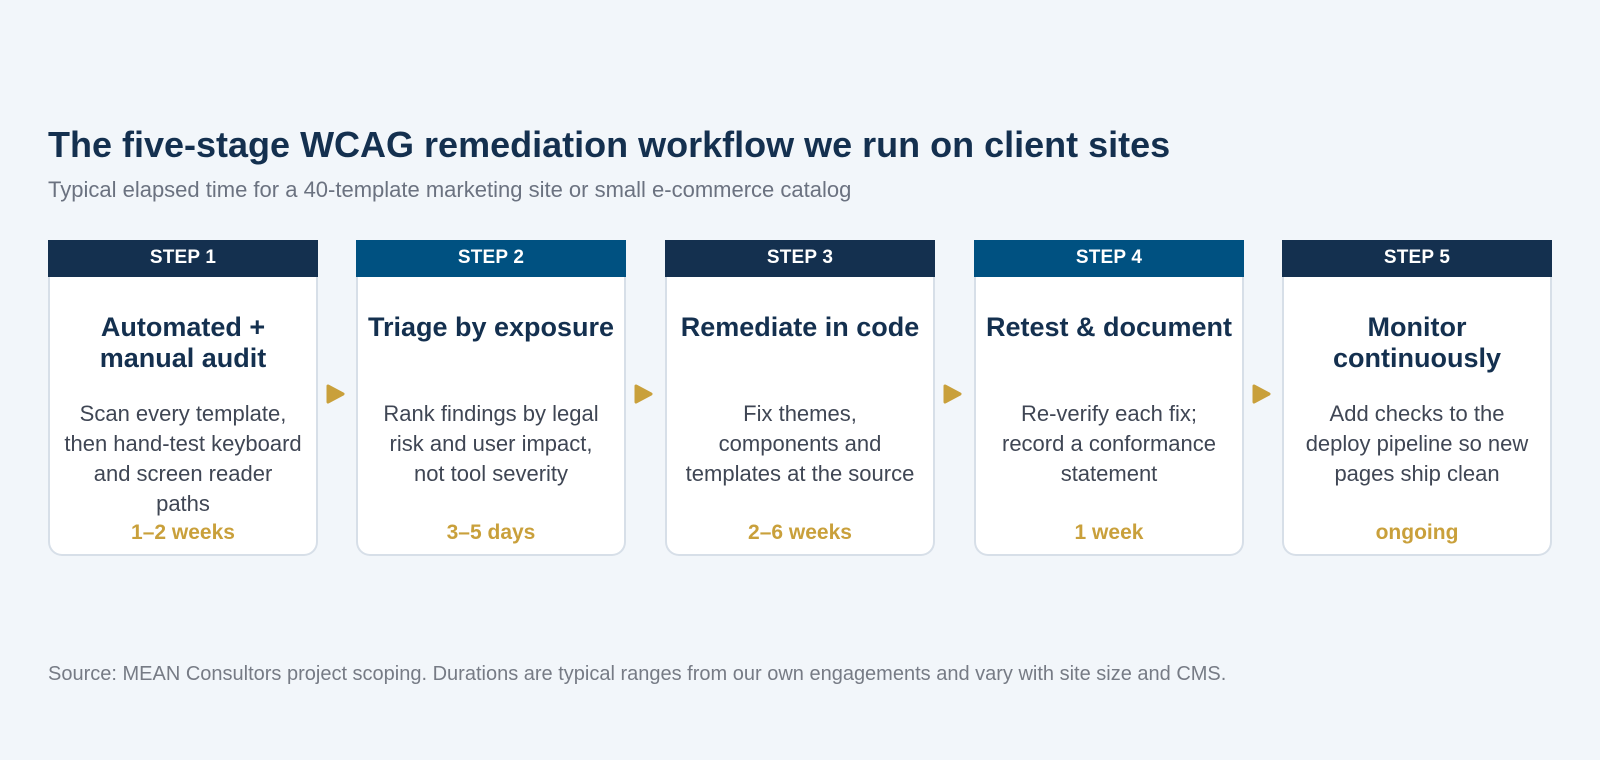  I want to click on step-title: Remediate in code, so click(800, 327).